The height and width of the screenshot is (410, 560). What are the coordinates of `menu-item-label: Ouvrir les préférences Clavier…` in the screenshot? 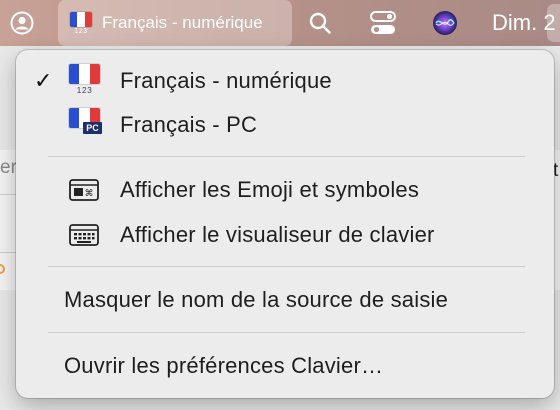 It's located at (224, 365).